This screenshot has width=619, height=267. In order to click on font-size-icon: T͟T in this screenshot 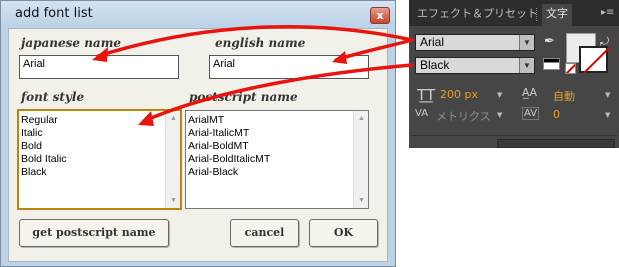, I will do `click(426, 95)`.